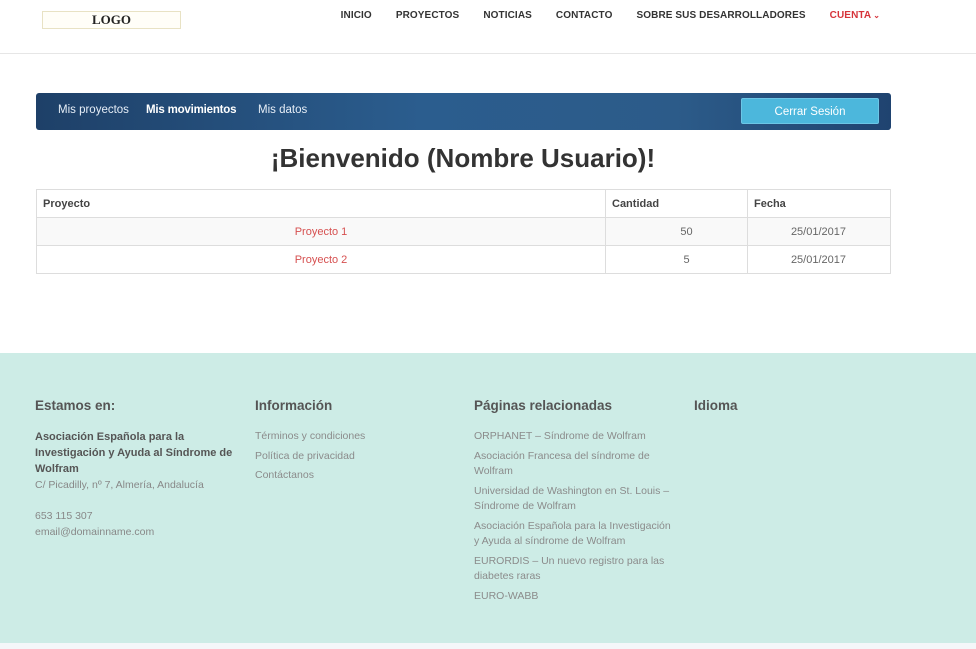 The width and height of the screenshot is (976, 649). What do you see at coordinates (584, 15) in the screenshot?
I see `nav-contacto: CONTACTO` at bounding box center [584, 15].